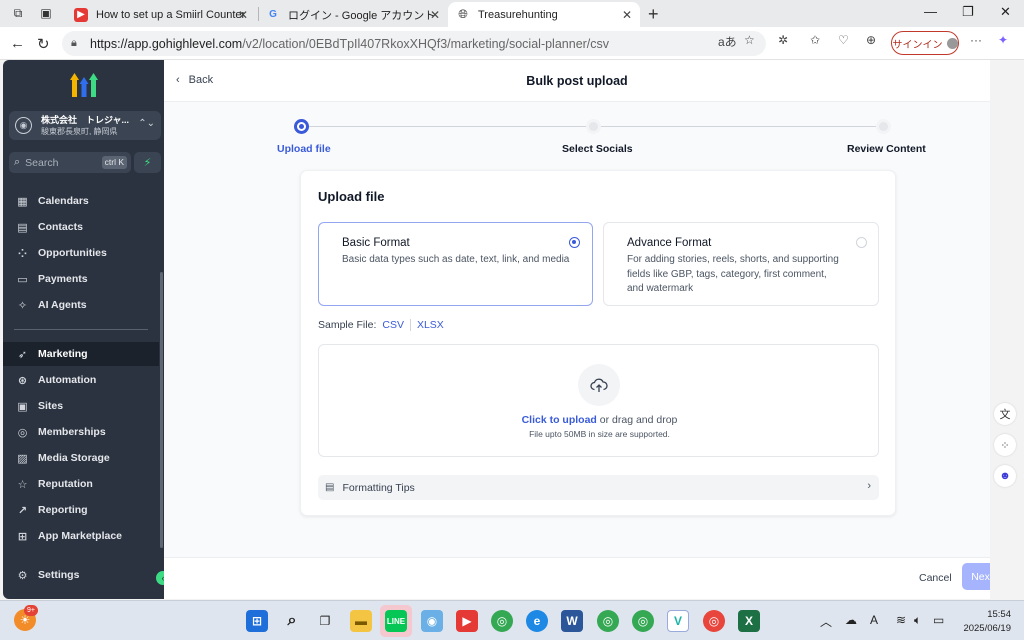 This screenshot has width=1024, height=640. I want to click on collections-icon: ⊕, so click(871, 40).